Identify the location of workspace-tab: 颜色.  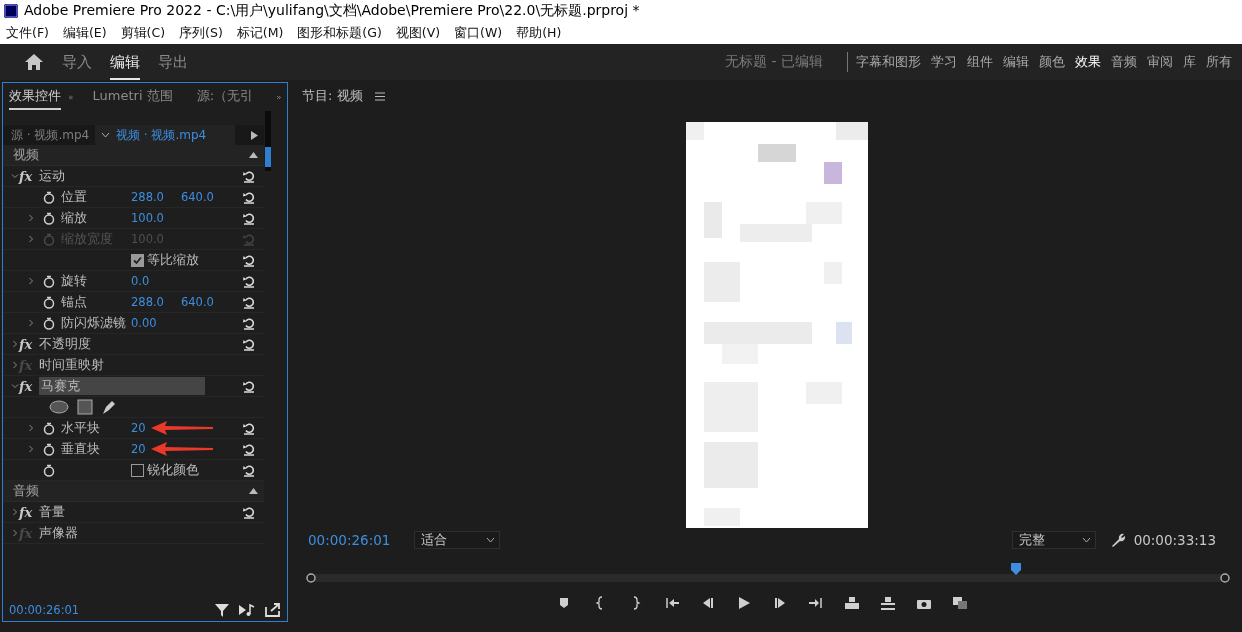
(1052, 62).